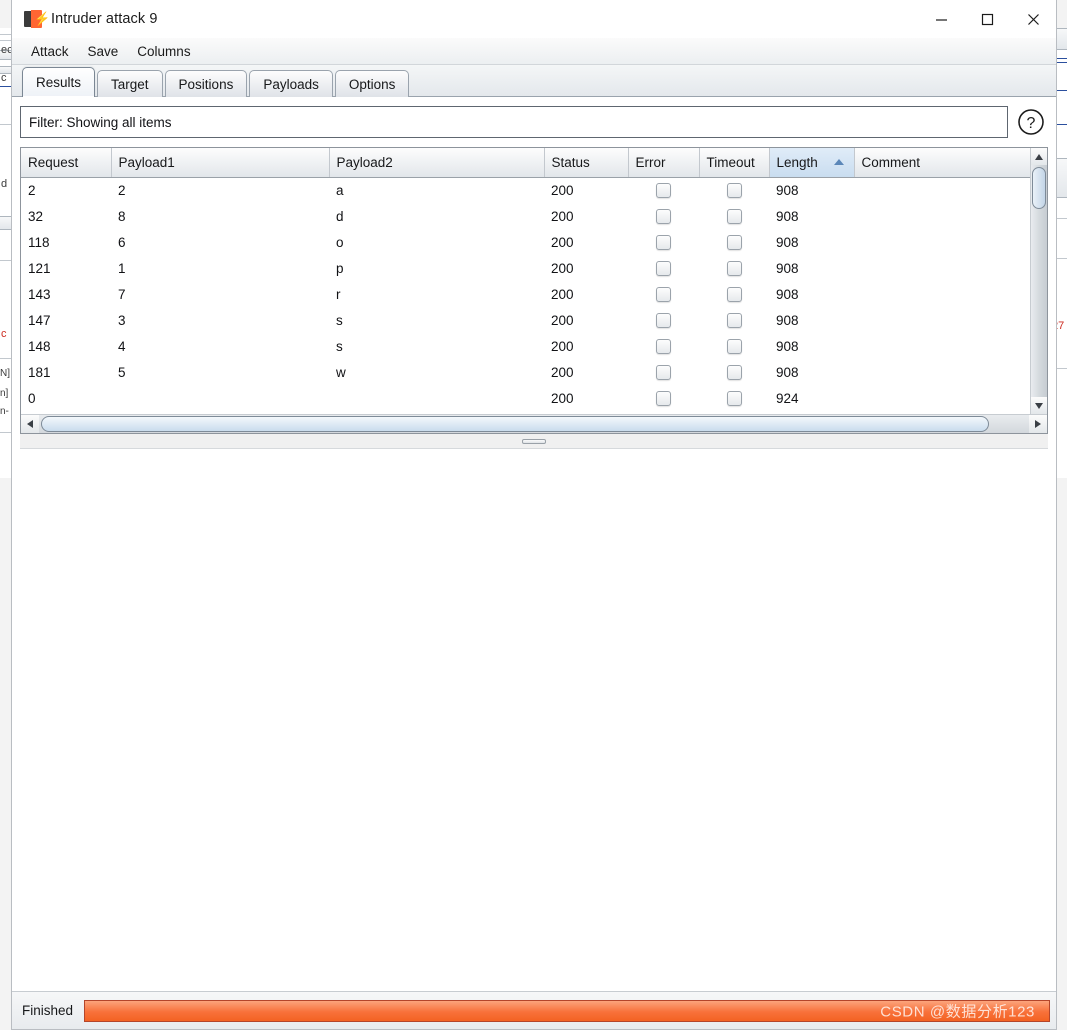 This screenshot has height=1030, width=1067. I want to click on column-header-length: Length, so click(812, 163).